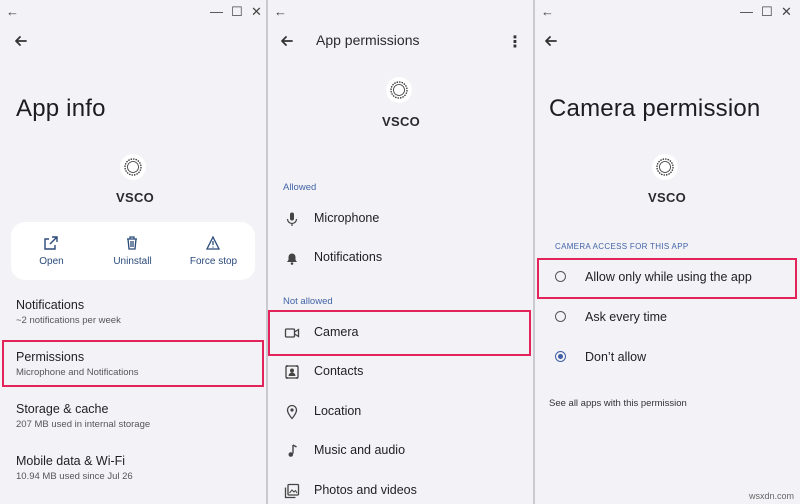  Describe the element at coordinates (68, 320) in the screenshot. I see `row-subtitle: ~2 notifications per week` at that location.